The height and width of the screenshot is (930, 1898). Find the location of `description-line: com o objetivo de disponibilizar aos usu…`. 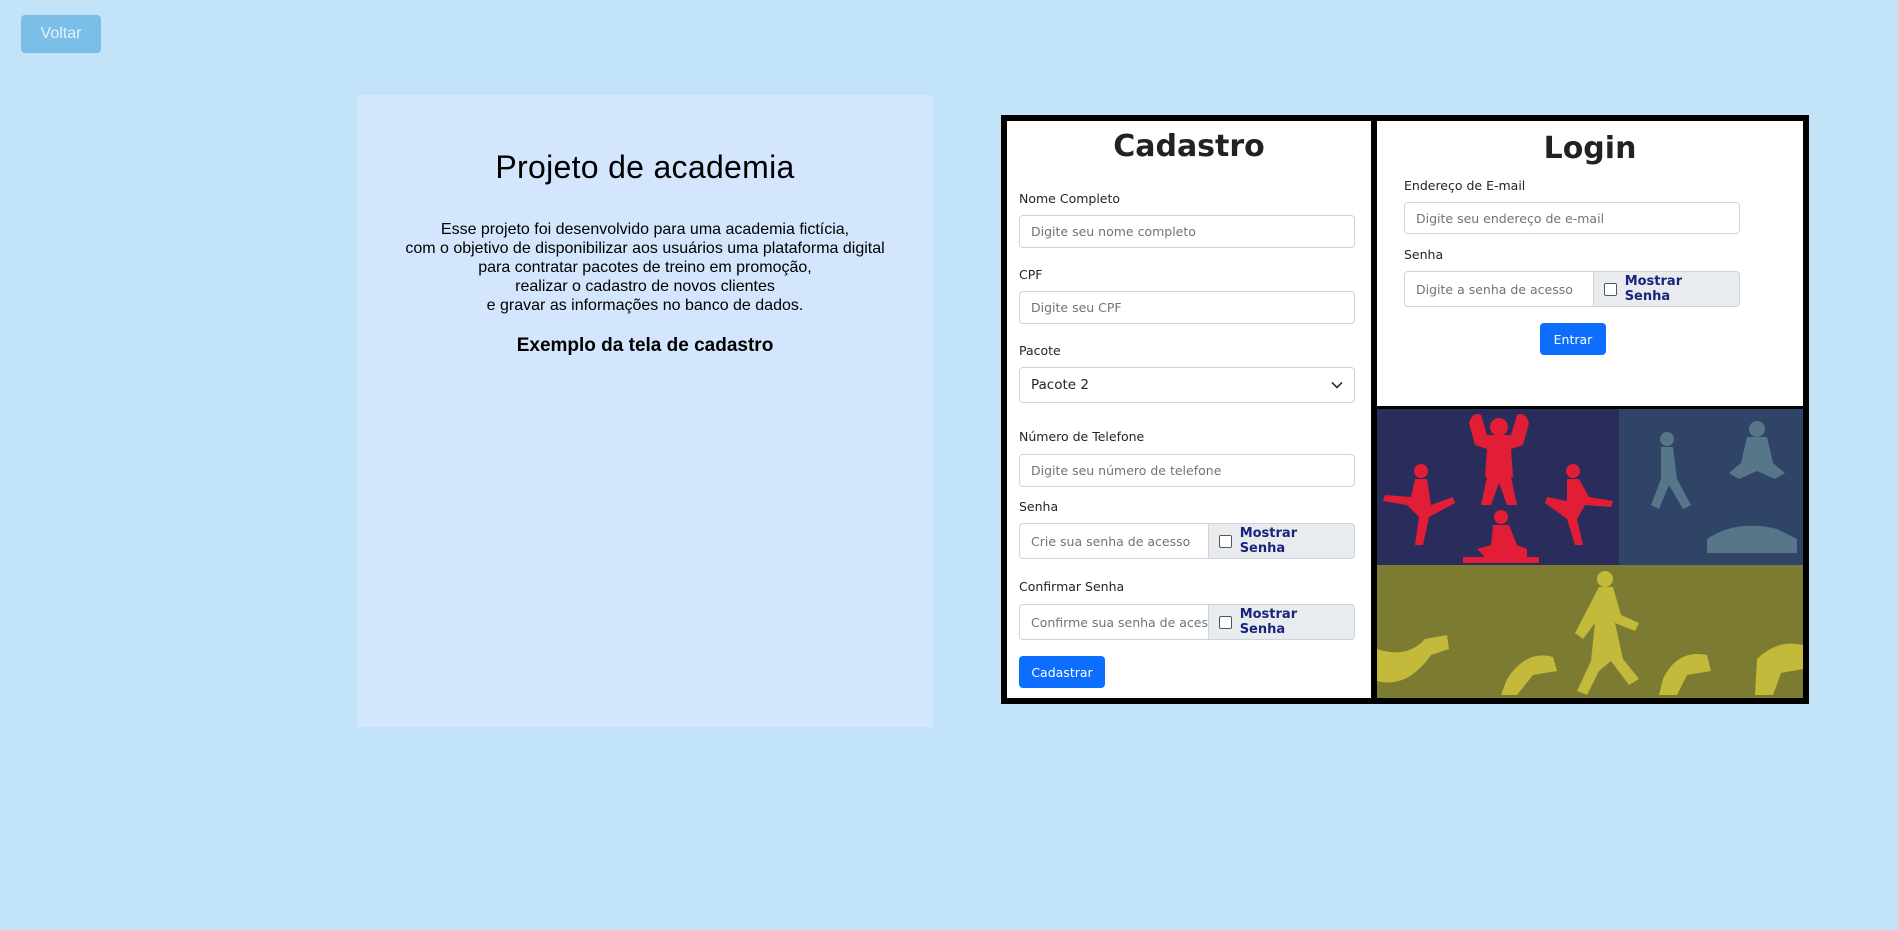

description-line: com o objetivo de disponibilizar aos usu… is located at coordinates (645, 248).